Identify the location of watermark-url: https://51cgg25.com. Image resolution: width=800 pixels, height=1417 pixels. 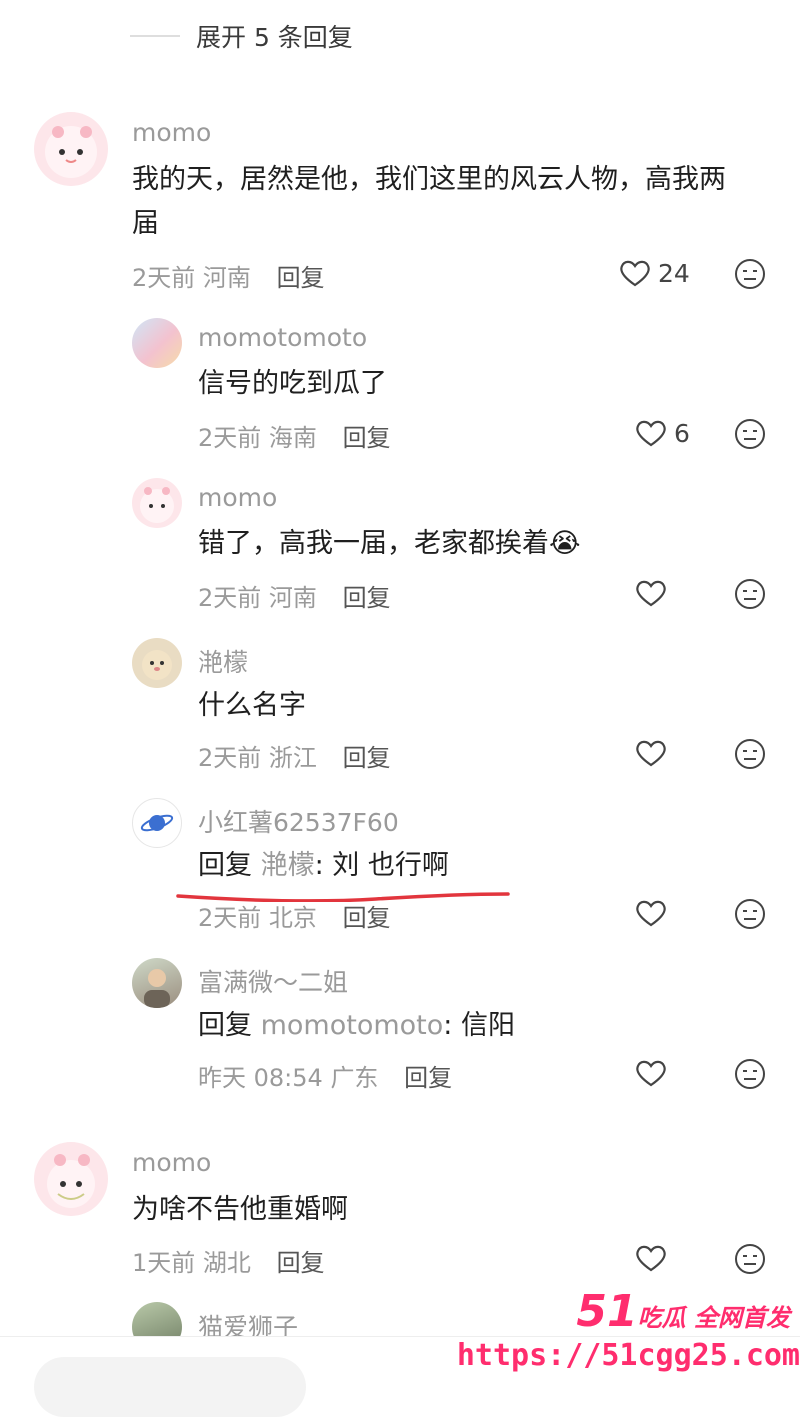
(628, 1355).